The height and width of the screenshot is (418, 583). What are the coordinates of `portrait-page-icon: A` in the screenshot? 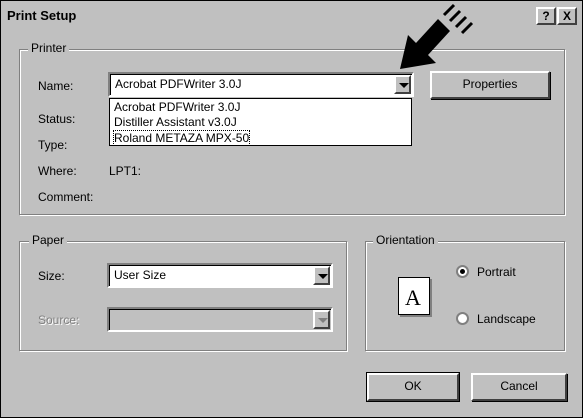 It's located at (414, 296).